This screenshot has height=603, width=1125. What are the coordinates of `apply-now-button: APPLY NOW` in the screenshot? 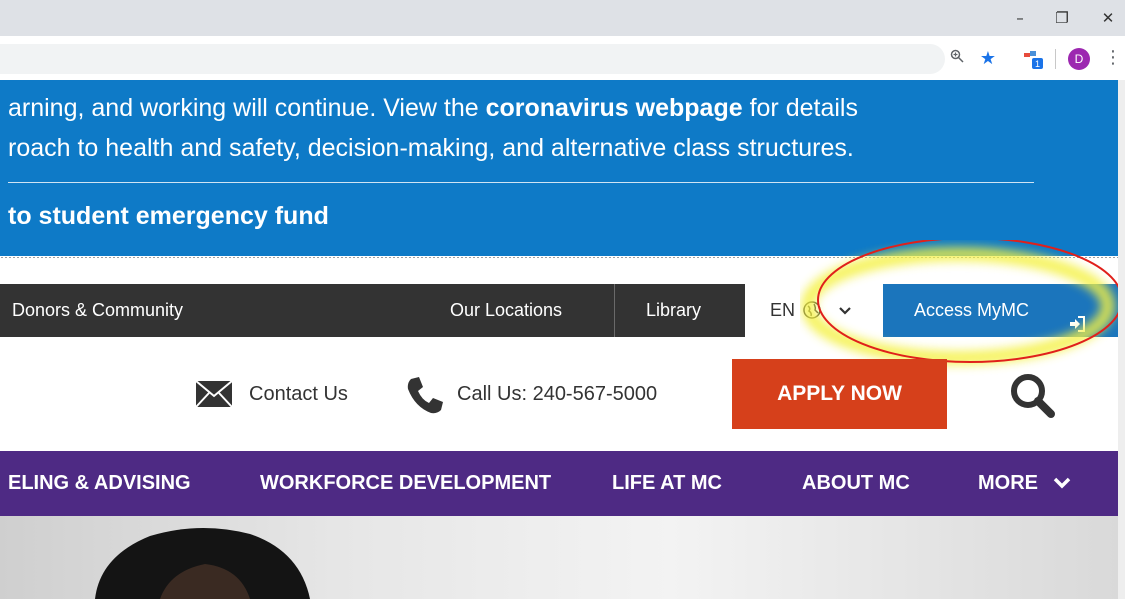 It's located at (839, 394).